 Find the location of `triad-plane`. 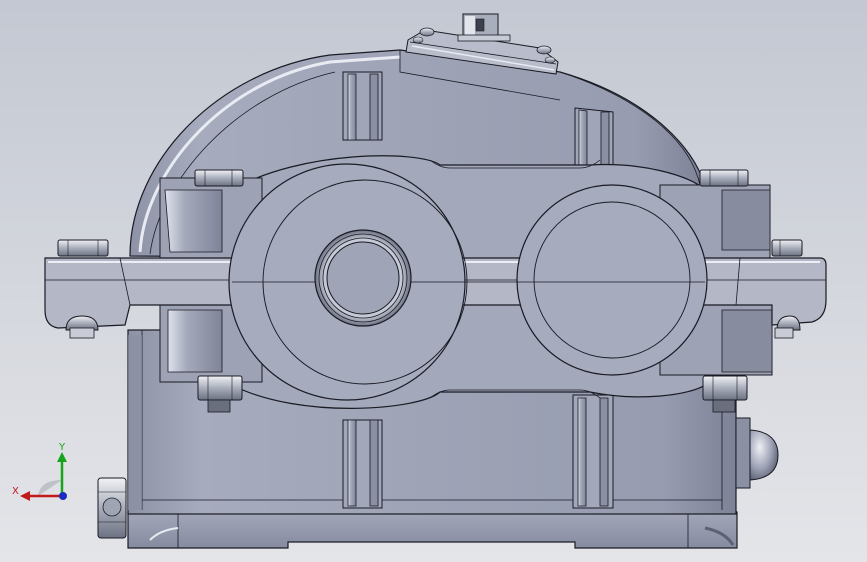

triad-plane is located at coordinates (50, 488).